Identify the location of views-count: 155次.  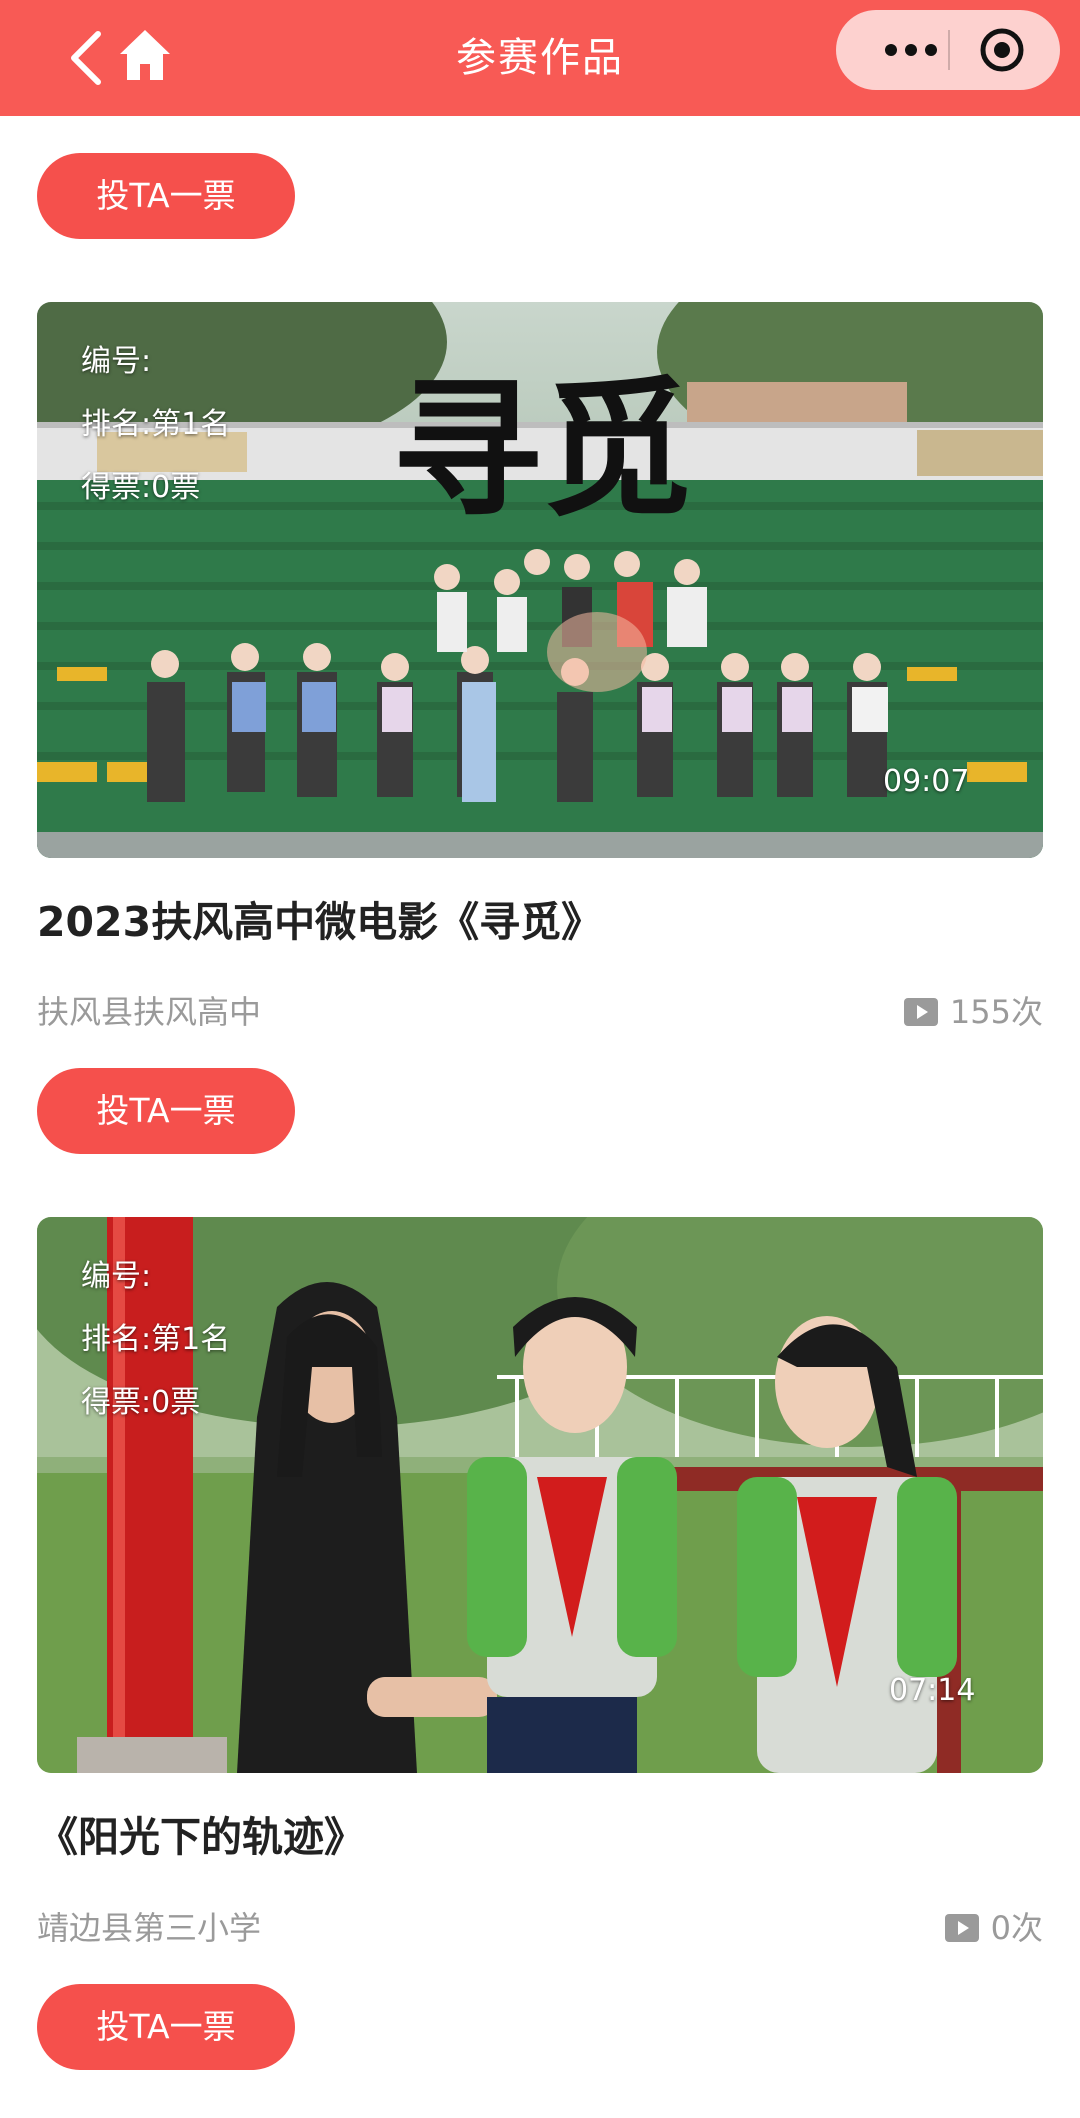
(996, 1012).